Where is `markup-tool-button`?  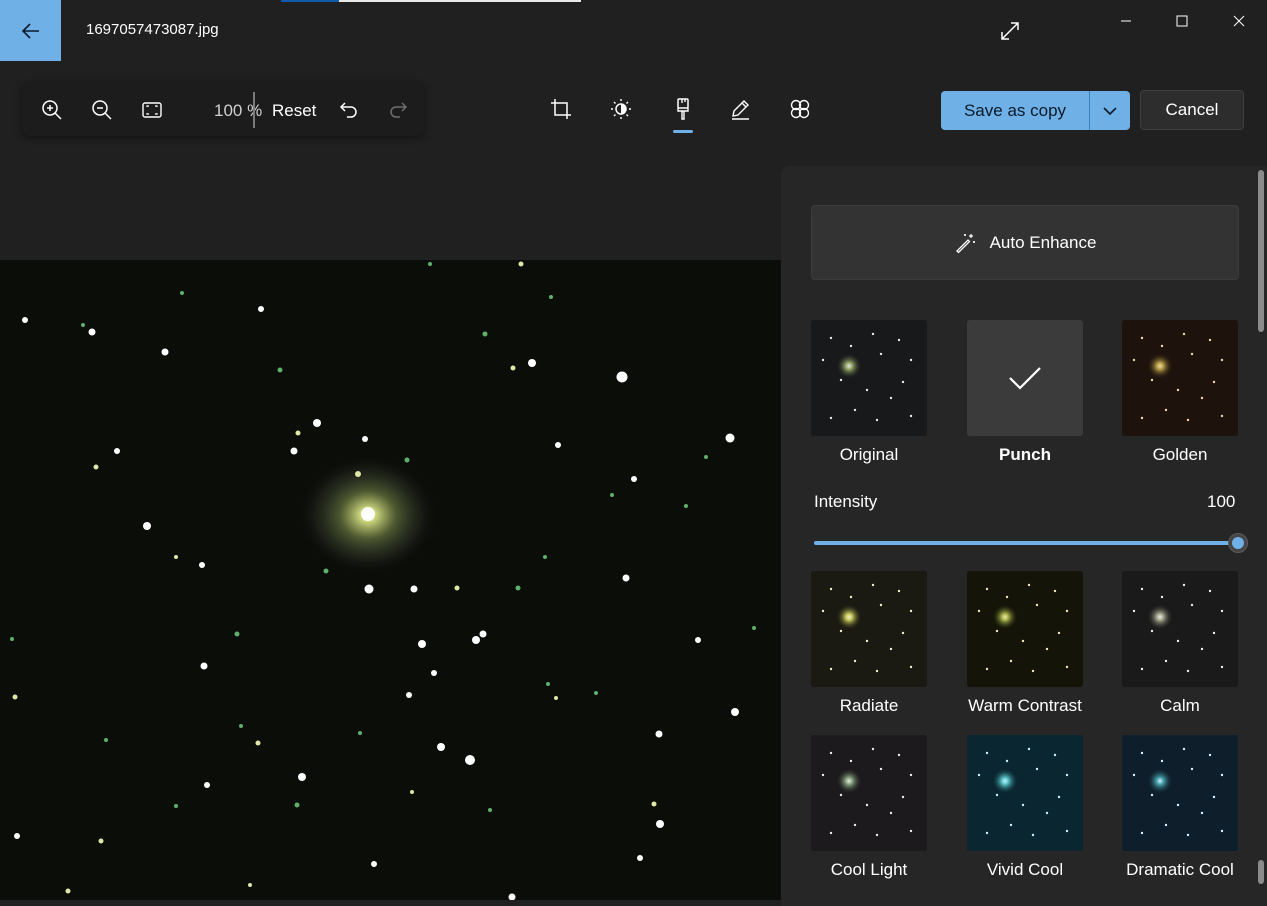 markup-tool-button is located at coordinates (740, 109).